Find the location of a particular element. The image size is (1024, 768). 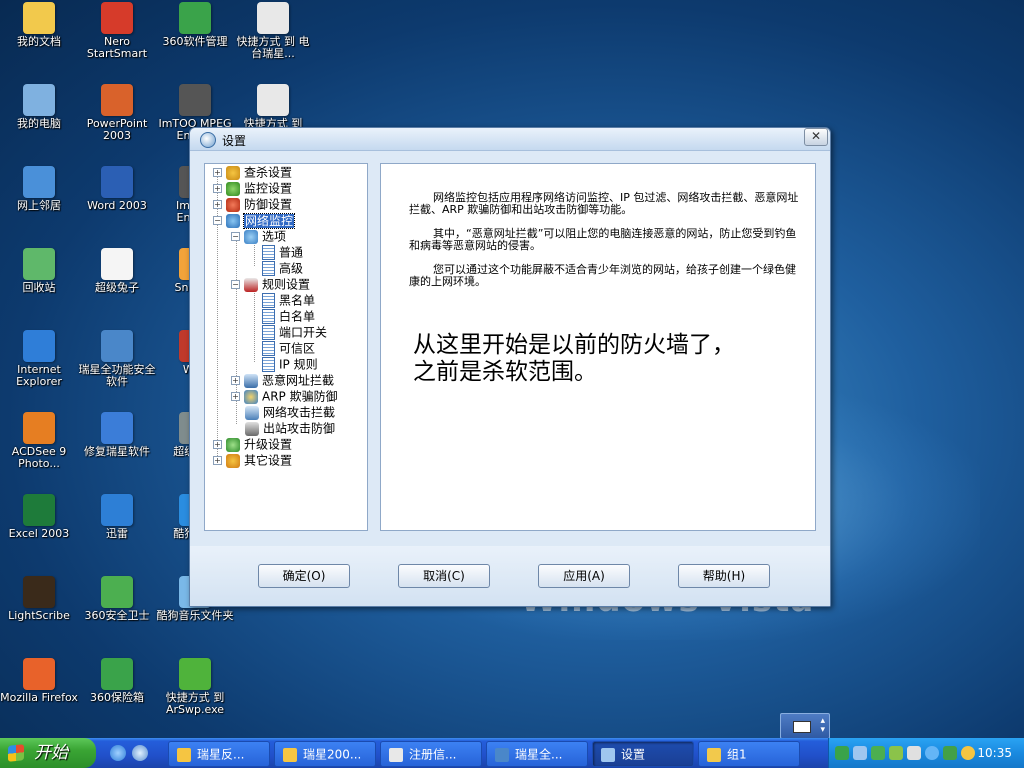

tree-item-port-switch: 端口开关 is located at coordinates (294, 332).